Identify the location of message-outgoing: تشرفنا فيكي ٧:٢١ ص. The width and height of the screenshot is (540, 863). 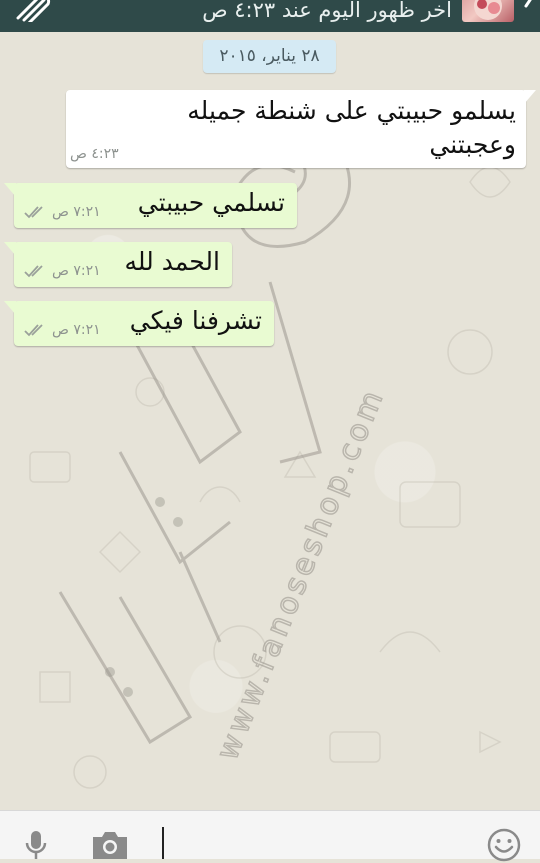
(139, 323).